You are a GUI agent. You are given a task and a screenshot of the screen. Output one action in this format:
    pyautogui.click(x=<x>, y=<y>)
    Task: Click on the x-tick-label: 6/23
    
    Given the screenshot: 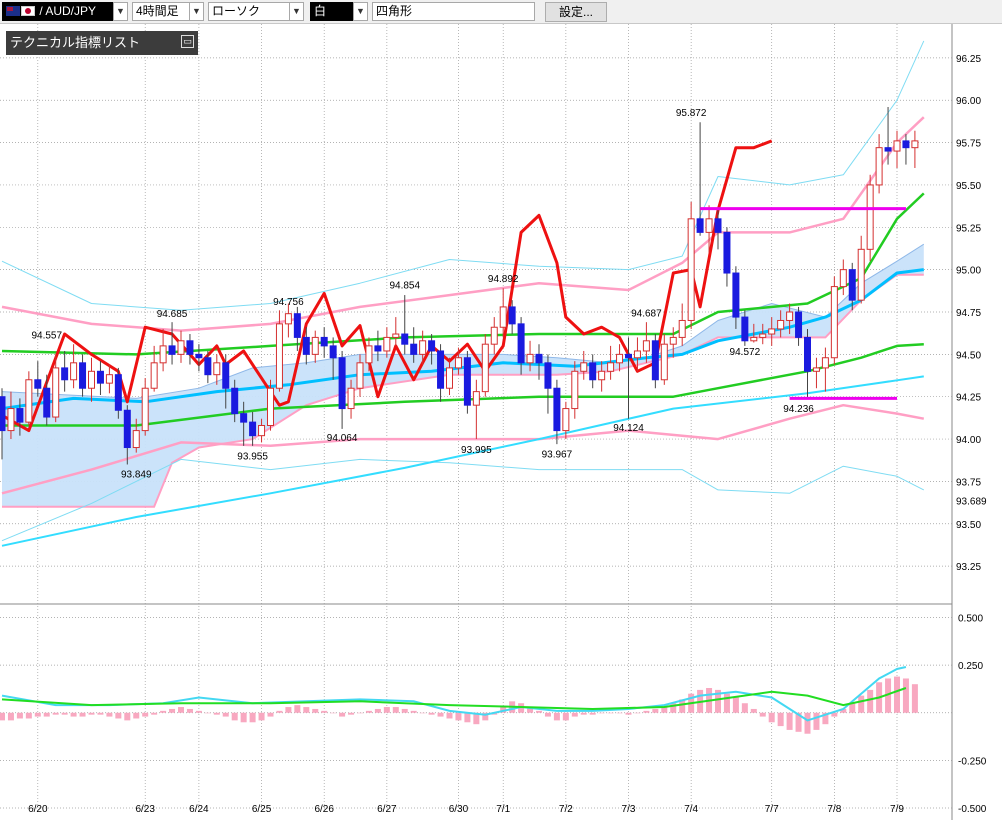 What is the action you would take?
    pyautogui.click(x=145, y=809)
    